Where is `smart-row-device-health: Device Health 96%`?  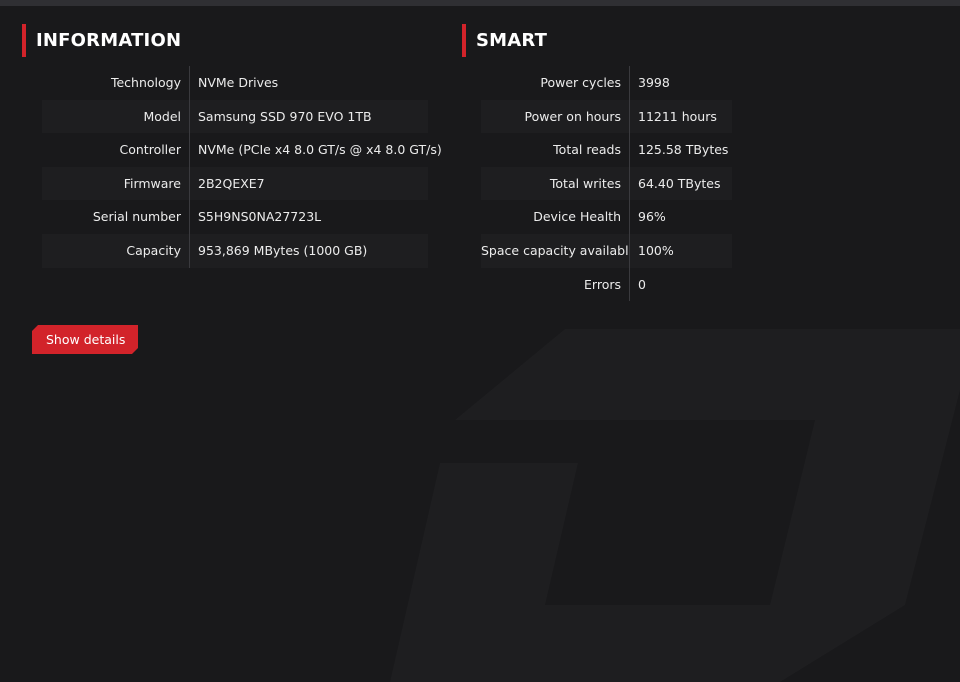
smart-row-device-health: Device Health 96% is located at coordinates (606, 217).